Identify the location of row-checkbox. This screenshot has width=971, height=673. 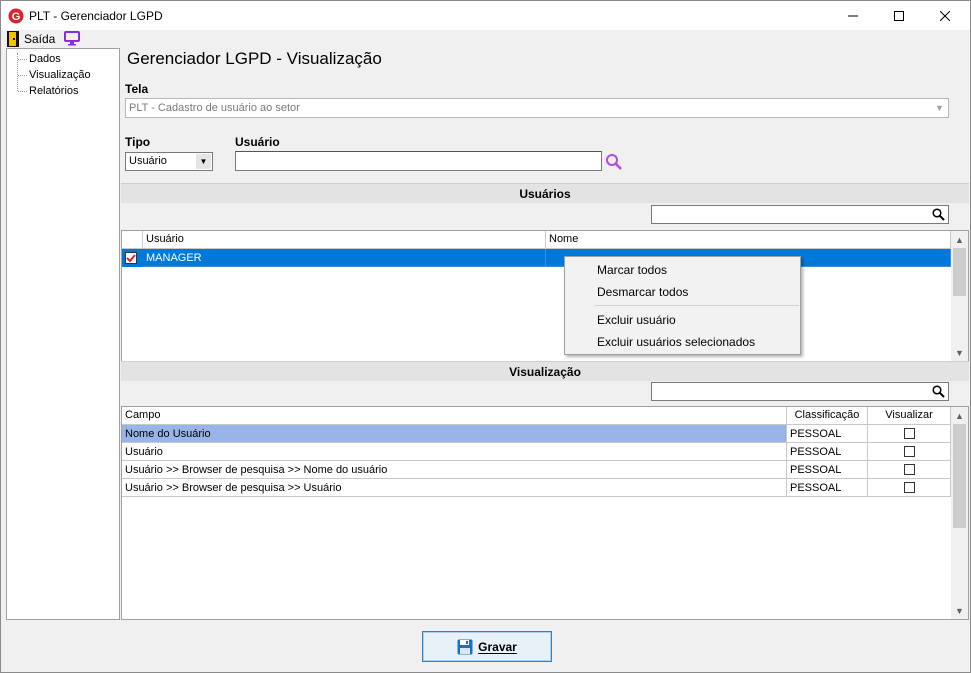
(131, 258).